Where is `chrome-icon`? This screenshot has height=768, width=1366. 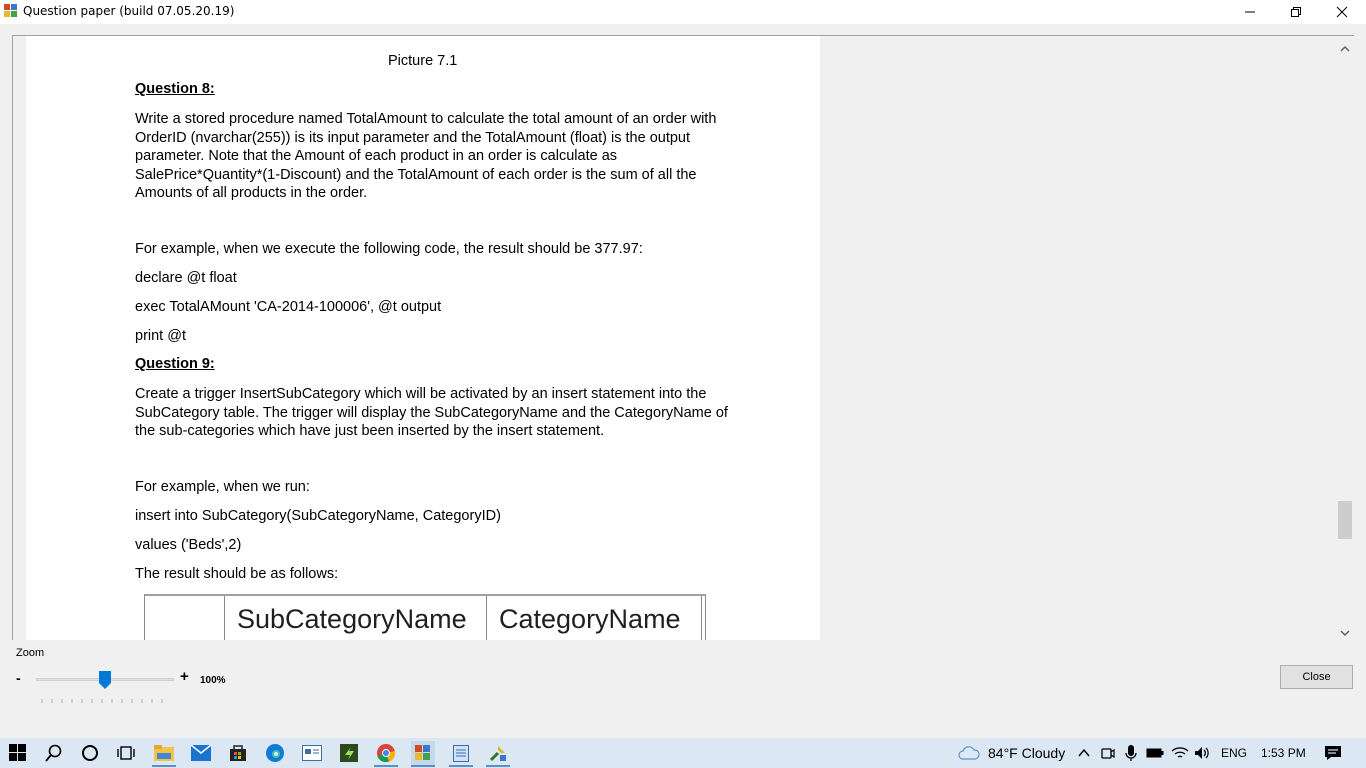 chrome-icon is located at coordinates (386, 753).